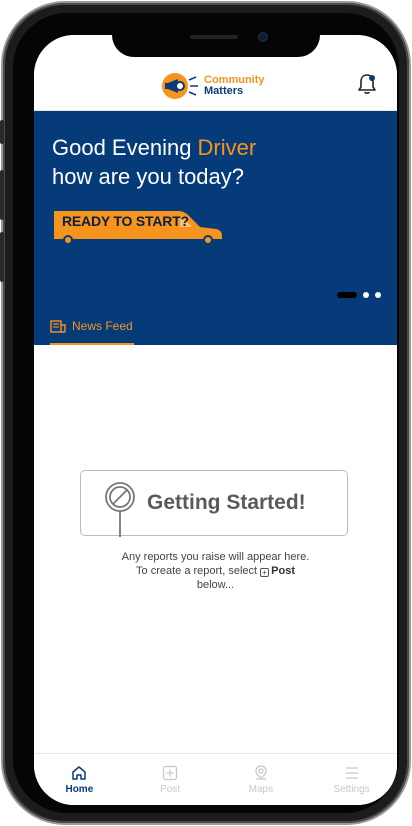 The width and height of the screenshot is (412, 826). What do you see at coordinates (359, 295) in the screenshot?
I see `carousel-indicator` at bounding box center [359, 295].